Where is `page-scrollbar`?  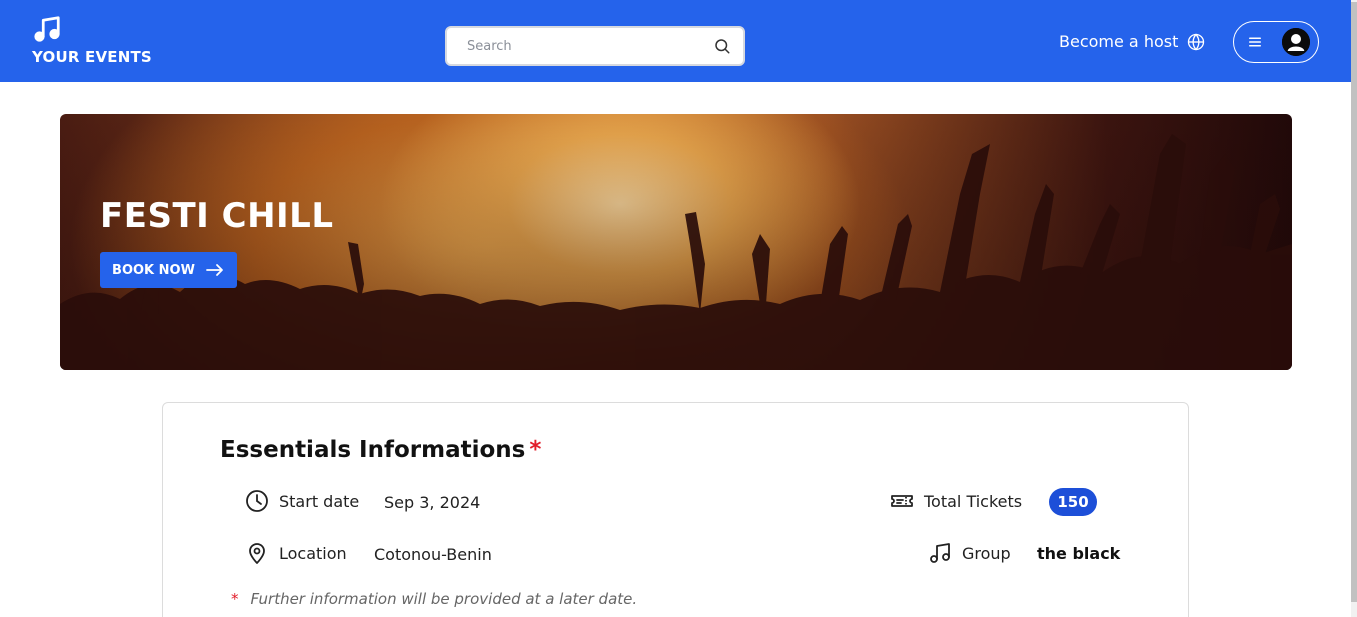 page-scrollbar is located at coordinates (1354, 308).